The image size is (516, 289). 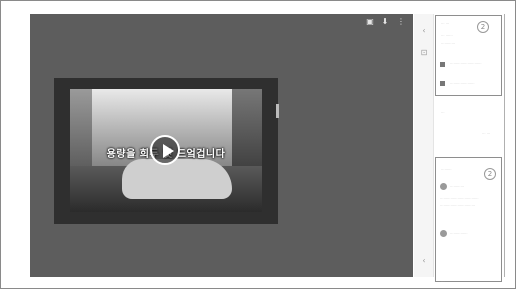 What do you see at coordinates (443, 113) in the screenshot?
I see `panel-misc-1: ⋯` at bounding box center [443, 113].